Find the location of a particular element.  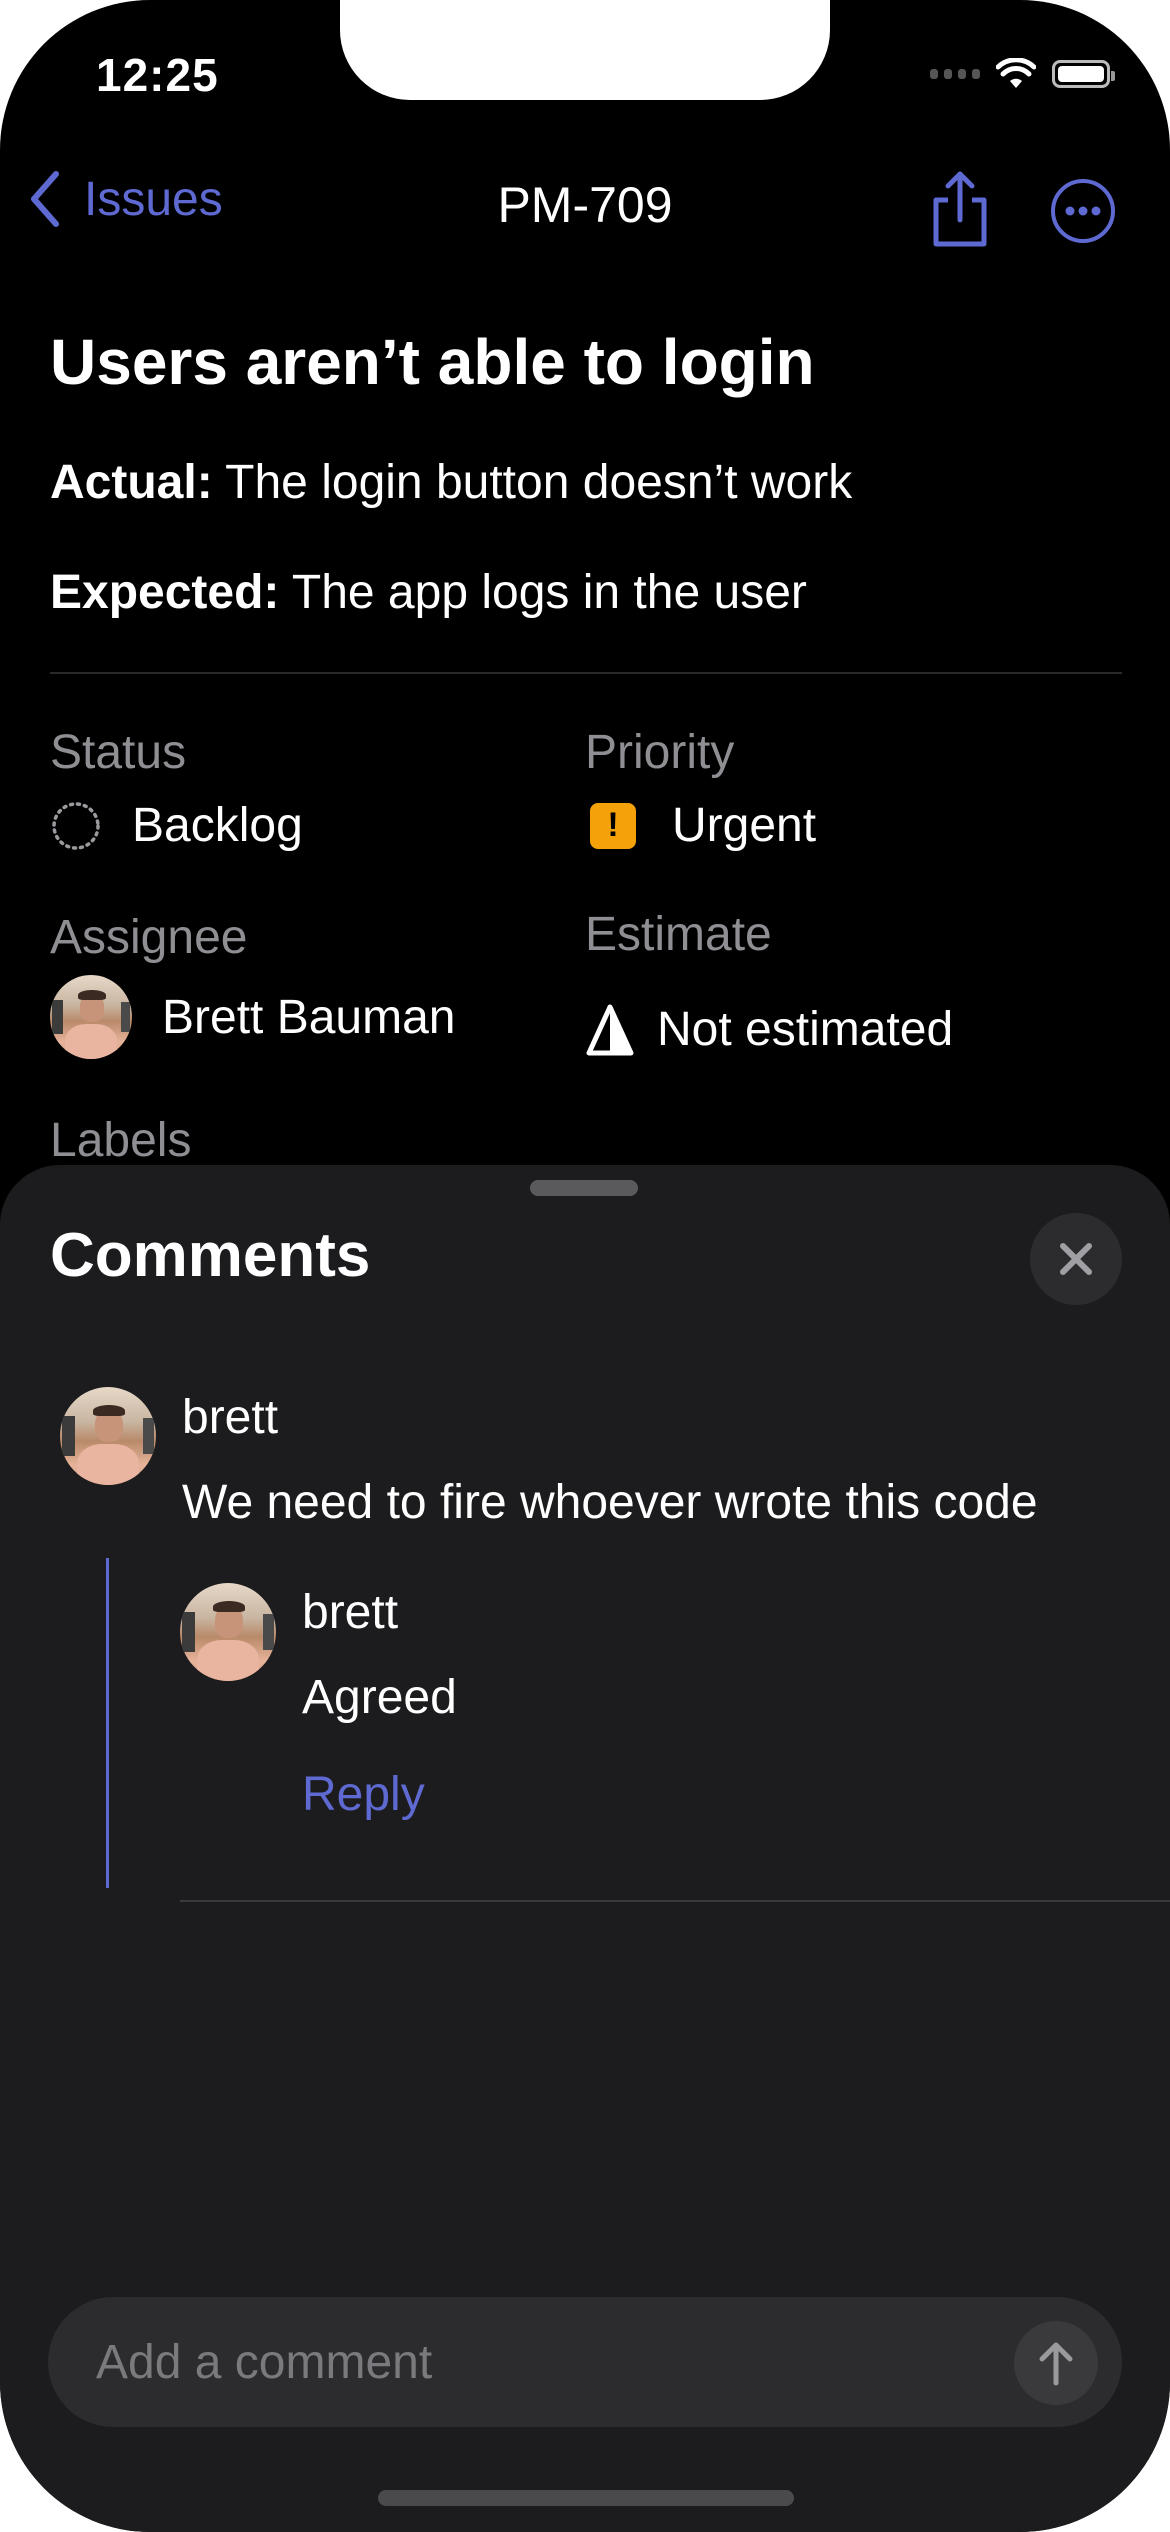

status-indicators is located at coordinates (1022, 74).